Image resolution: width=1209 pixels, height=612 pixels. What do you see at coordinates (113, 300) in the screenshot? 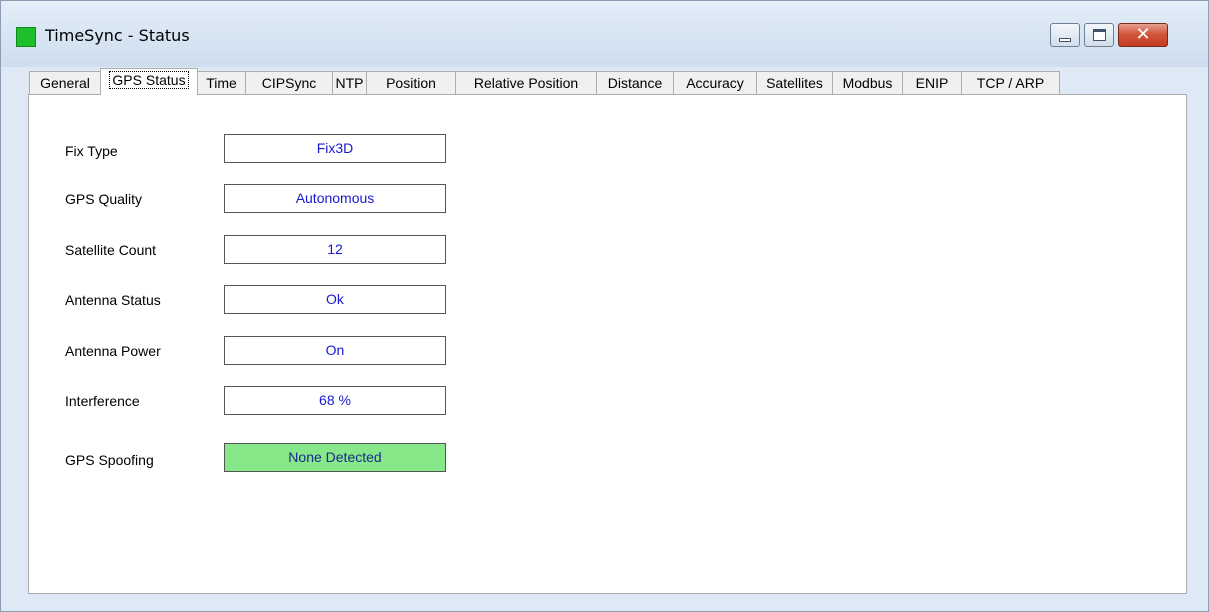
I see `antenna-status-label: Antenna Status` at bounding box center [113, 300].